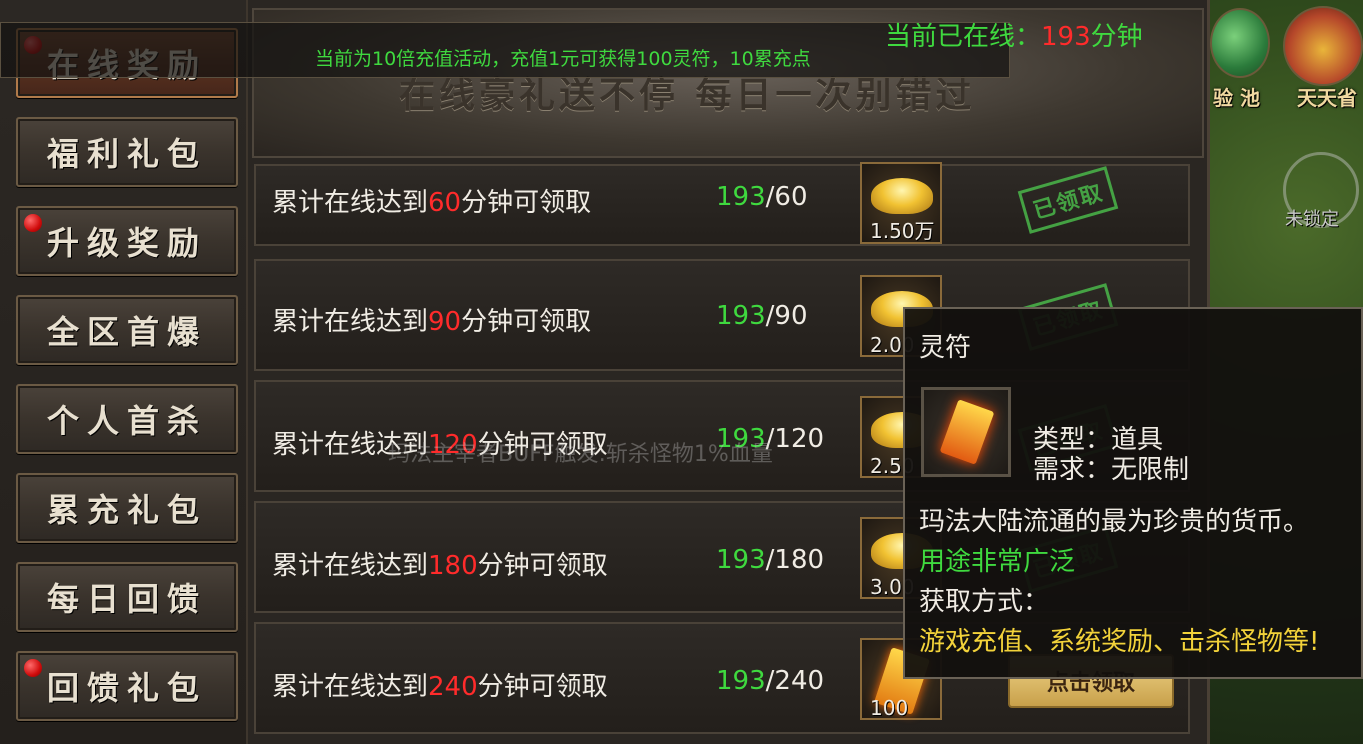 Image resolution: width=1363 pixels, height=744 pixels. What do you see at coordinates (580, 454) in the screenshot?
I see `combat-buff-text: 玛法主宰者BUFF触发:斩杀怪物1%血量` at bounding box center [580, 454].